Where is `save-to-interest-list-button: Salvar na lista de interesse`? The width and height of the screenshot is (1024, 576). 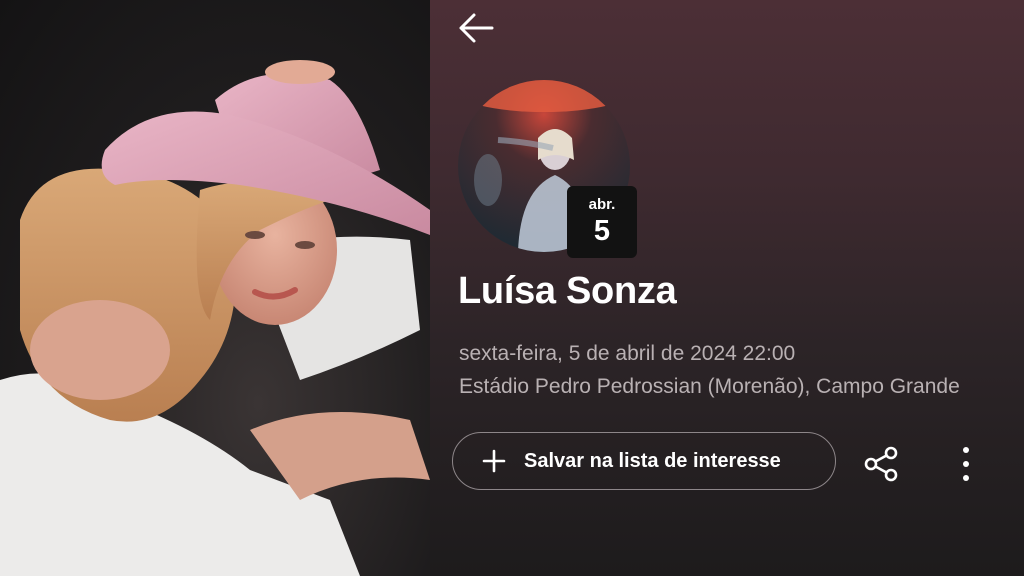
save-to-interest-list-button: Salvar na lista de interesse is located at coordinates (644, 461).